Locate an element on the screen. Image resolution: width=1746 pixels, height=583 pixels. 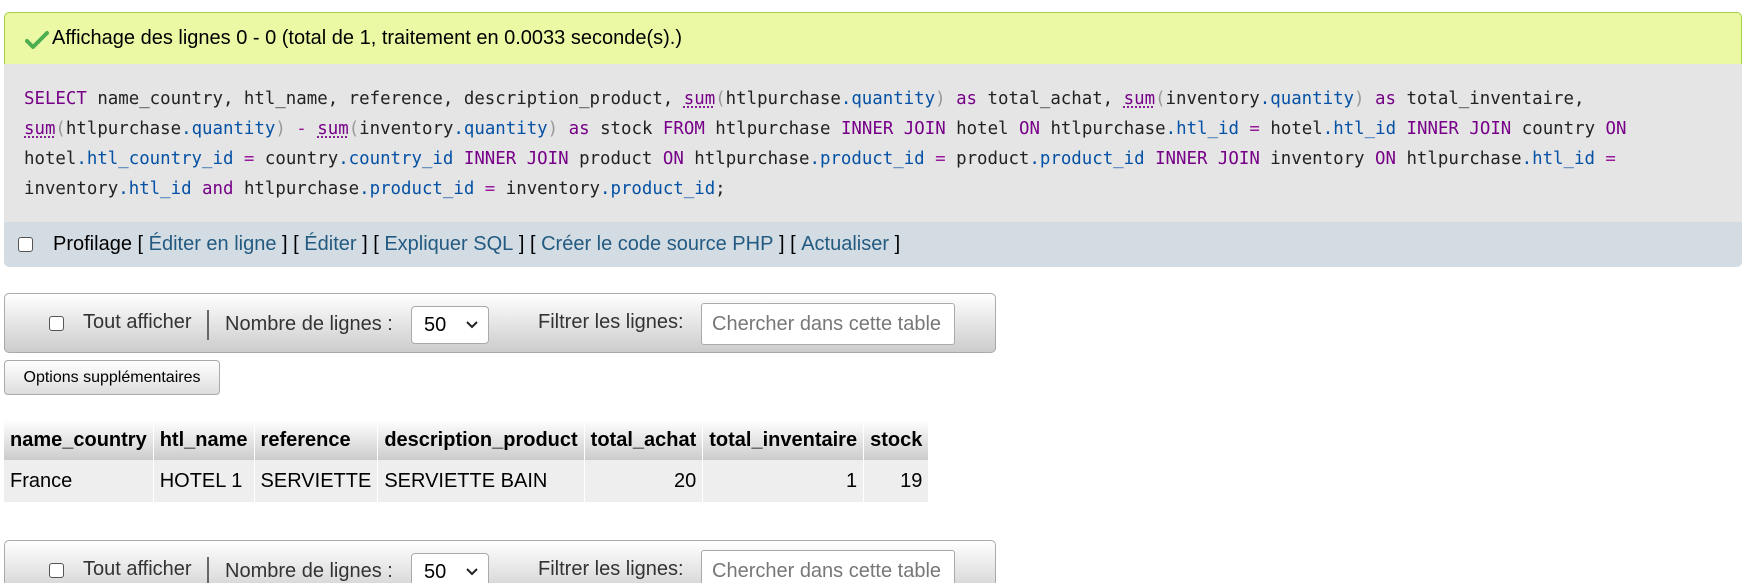
column-header: reference is located at coordinates (316, 440).